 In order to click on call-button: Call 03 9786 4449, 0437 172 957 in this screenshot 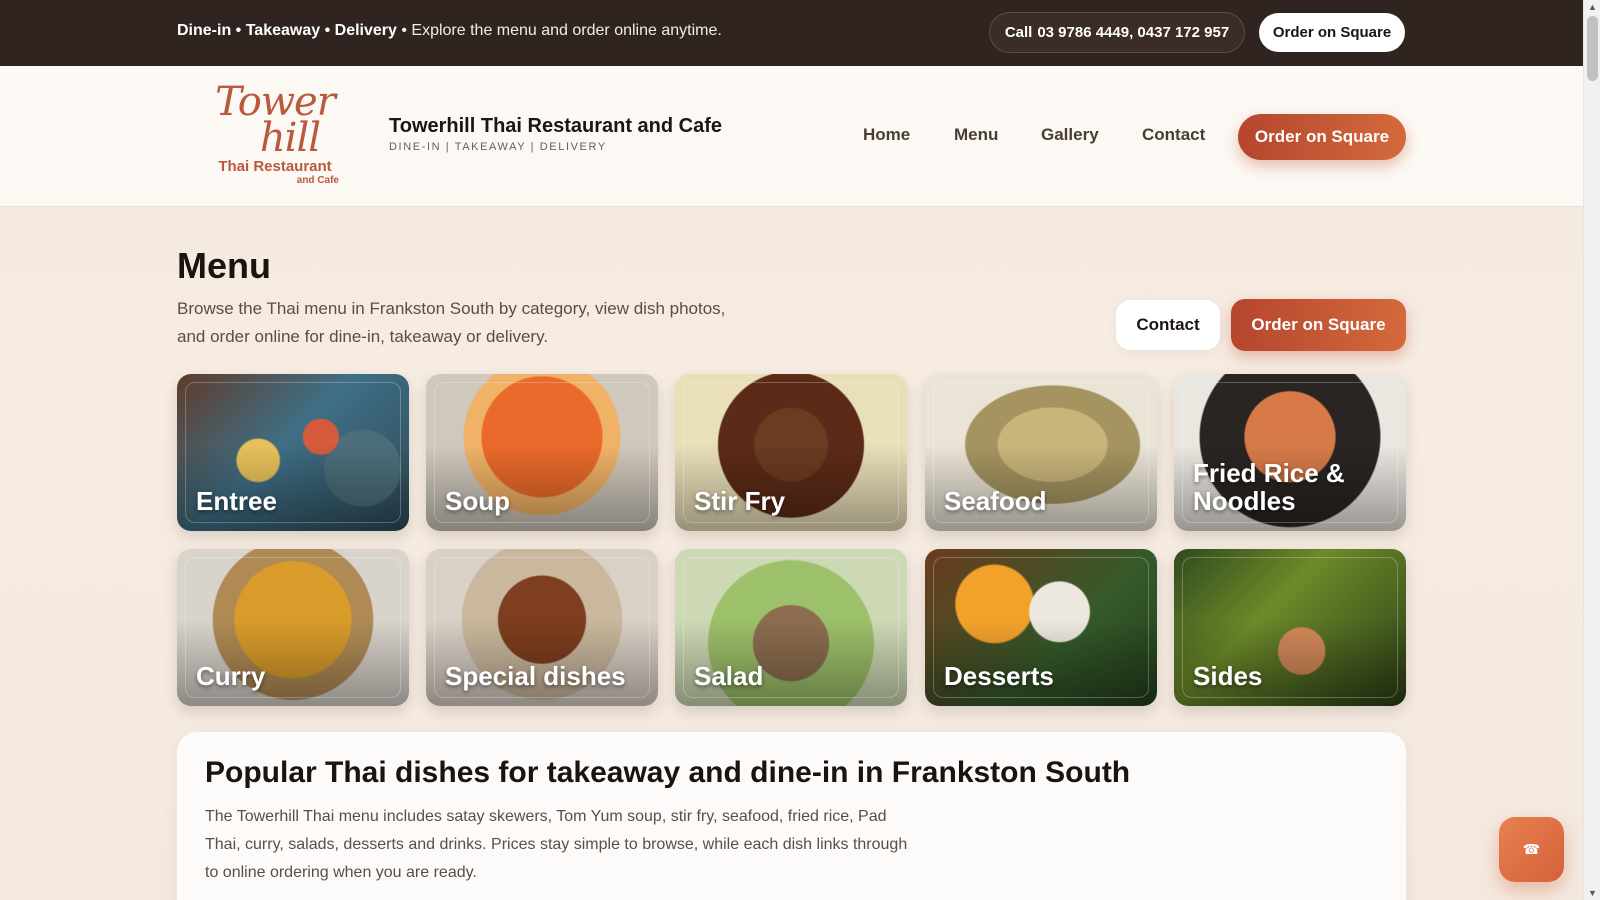, I will do `click(1117, 32)`.